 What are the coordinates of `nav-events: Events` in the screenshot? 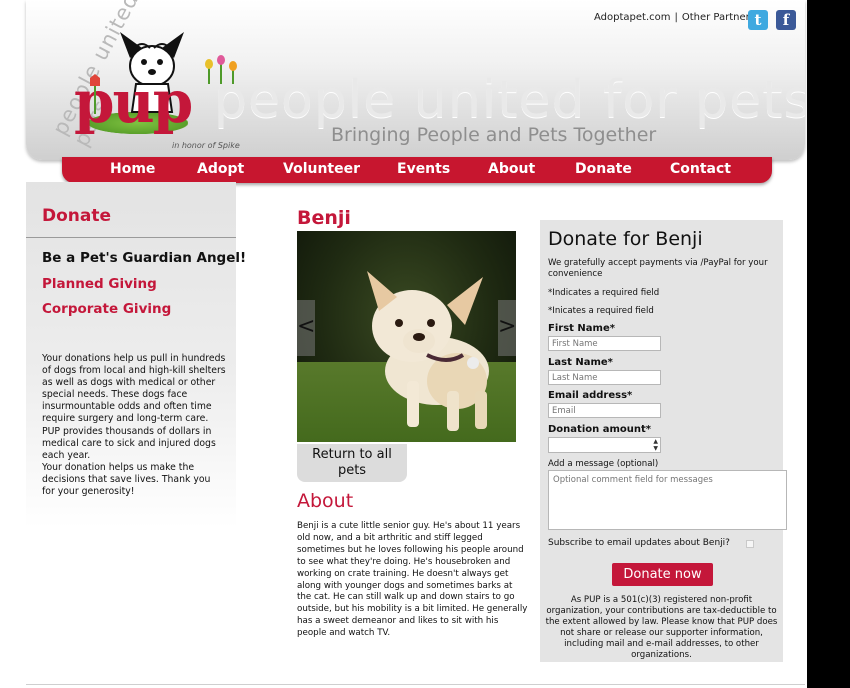 It's located at (423, 169).